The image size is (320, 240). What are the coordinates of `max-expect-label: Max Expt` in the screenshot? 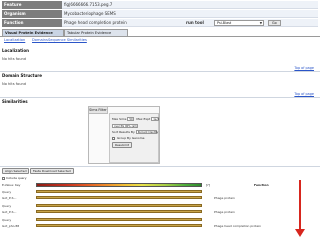 It's located at (143, 119).